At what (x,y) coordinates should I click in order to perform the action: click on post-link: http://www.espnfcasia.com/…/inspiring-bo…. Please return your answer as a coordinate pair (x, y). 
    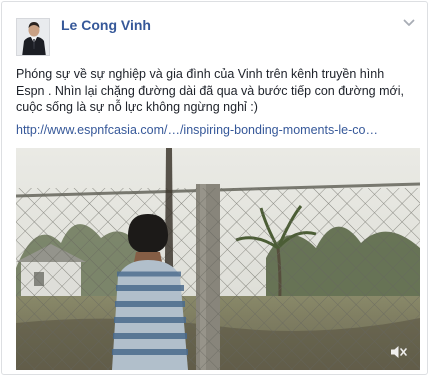
    Looking at the image, I should click on (216, 130).